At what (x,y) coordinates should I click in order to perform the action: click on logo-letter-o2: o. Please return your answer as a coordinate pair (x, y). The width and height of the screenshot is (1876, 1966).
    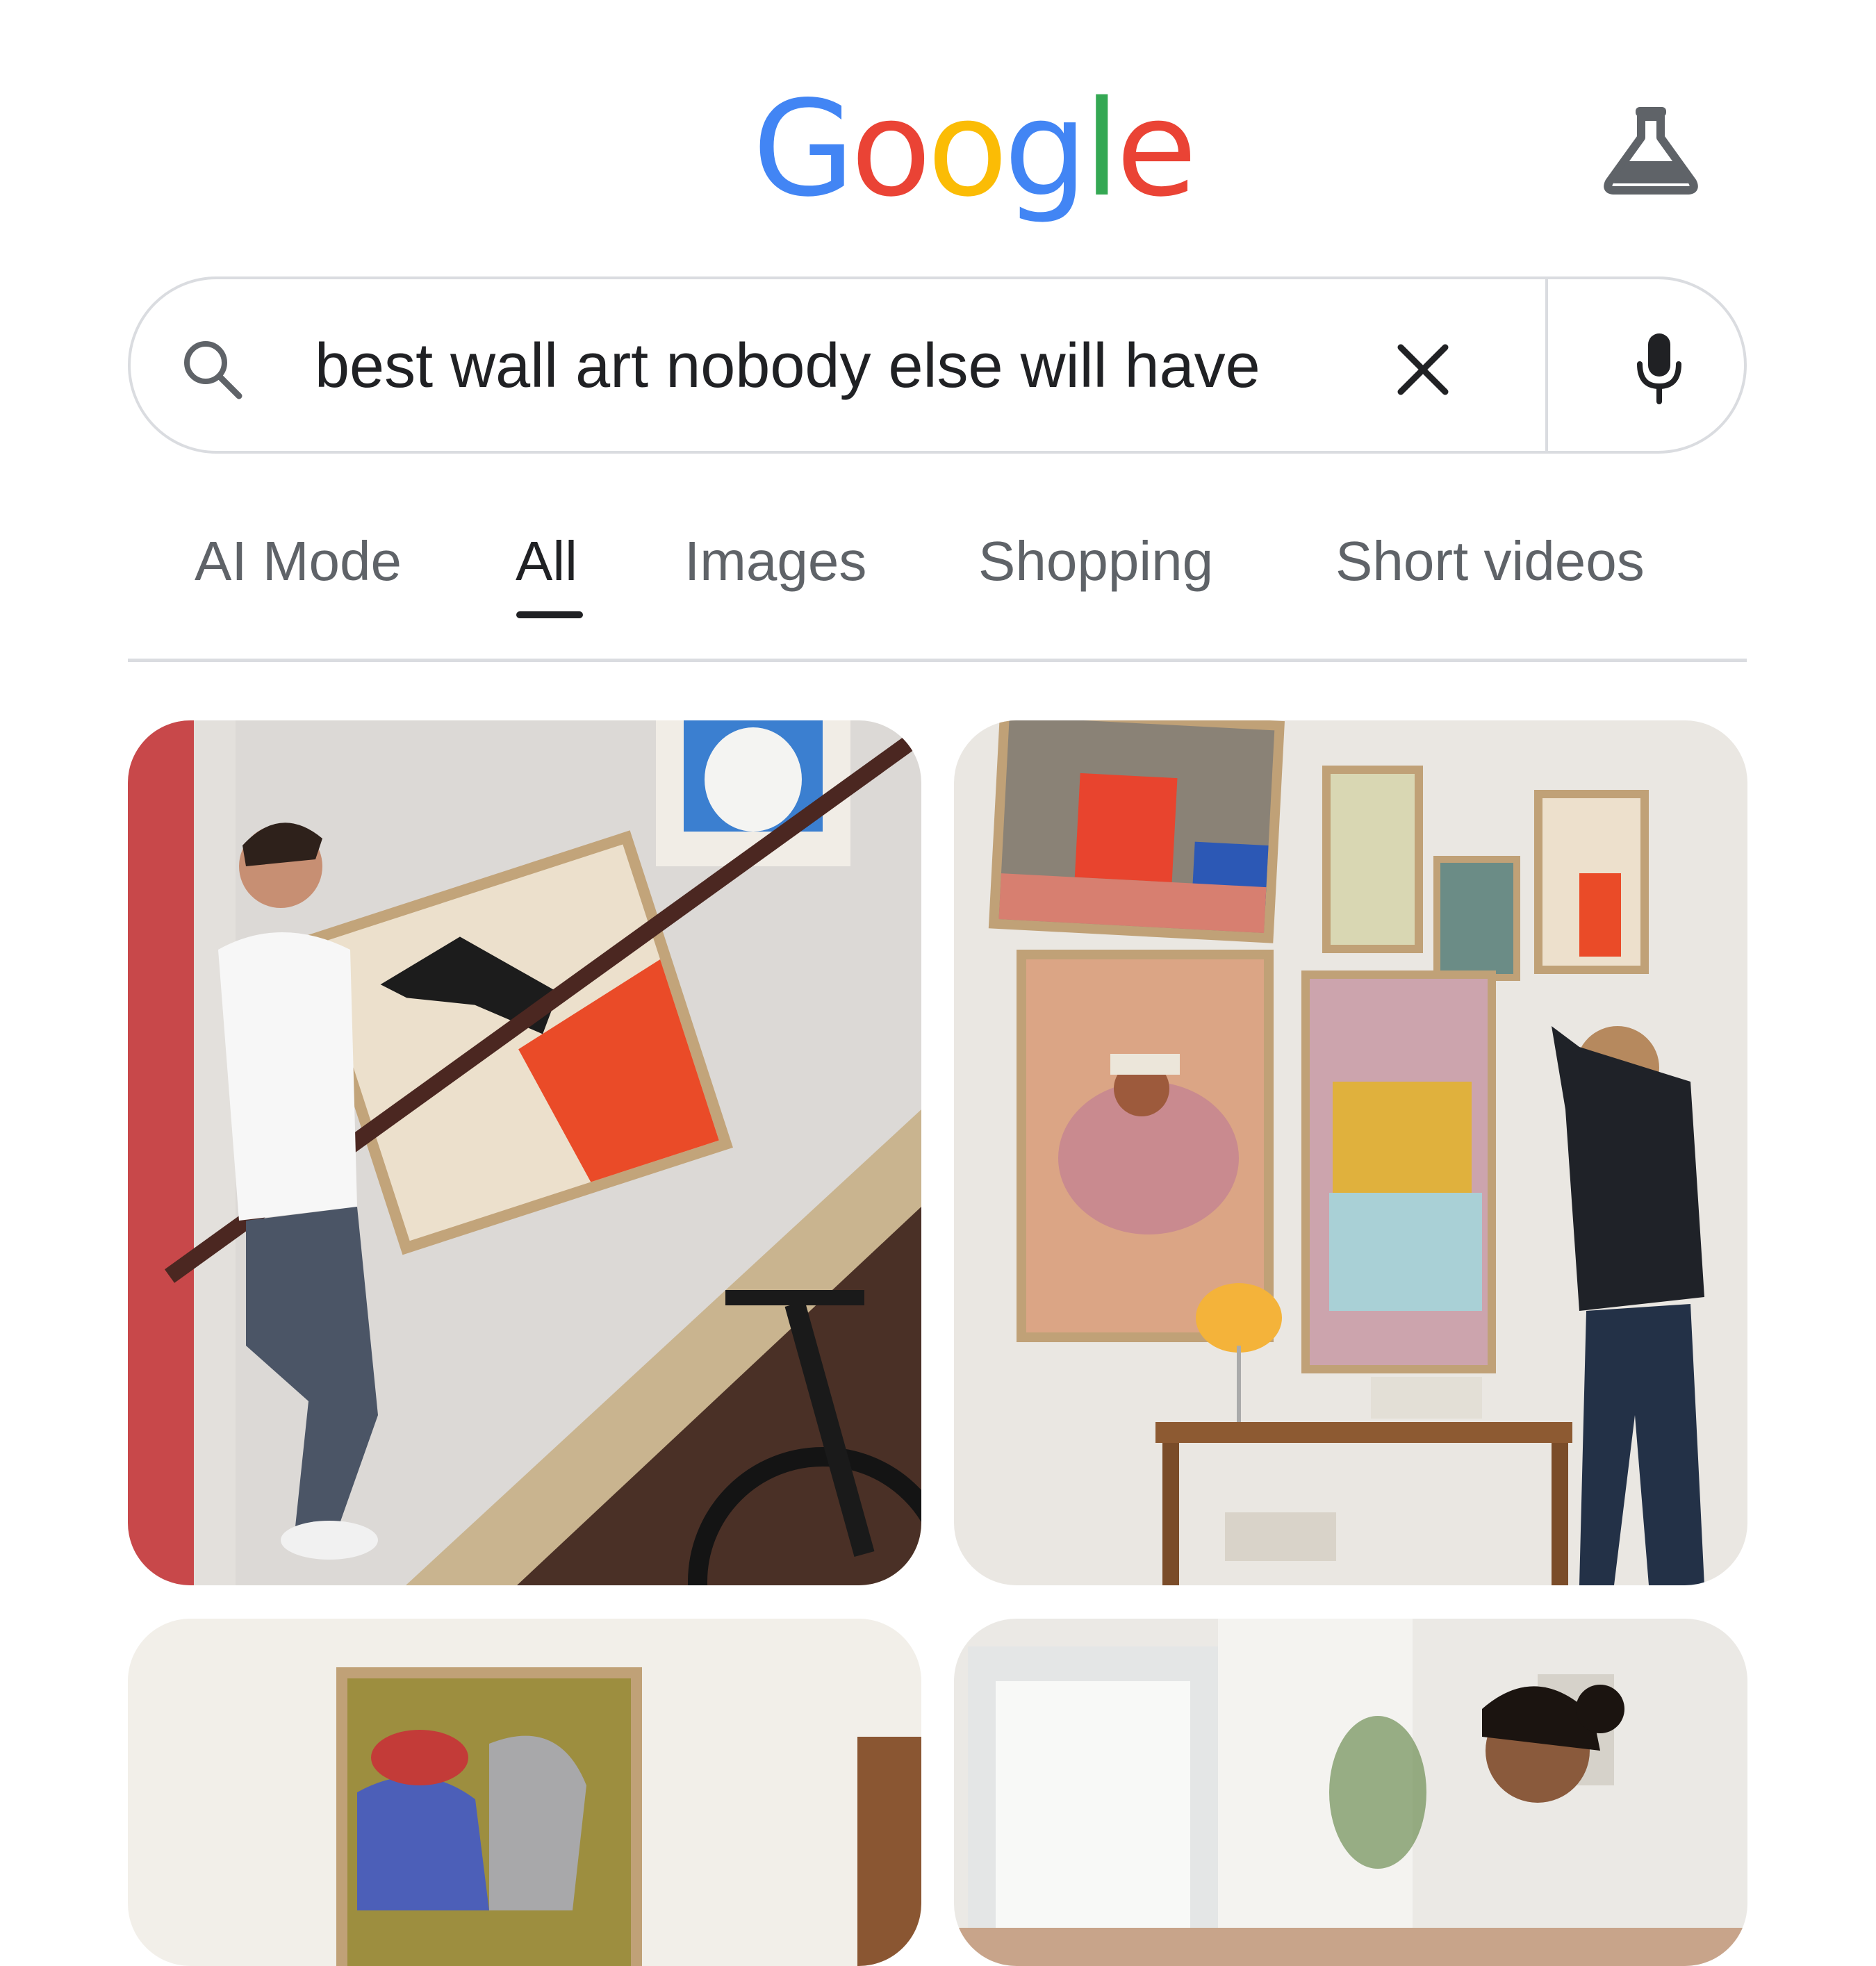
    Looking at the image, I should click on (967, 149).